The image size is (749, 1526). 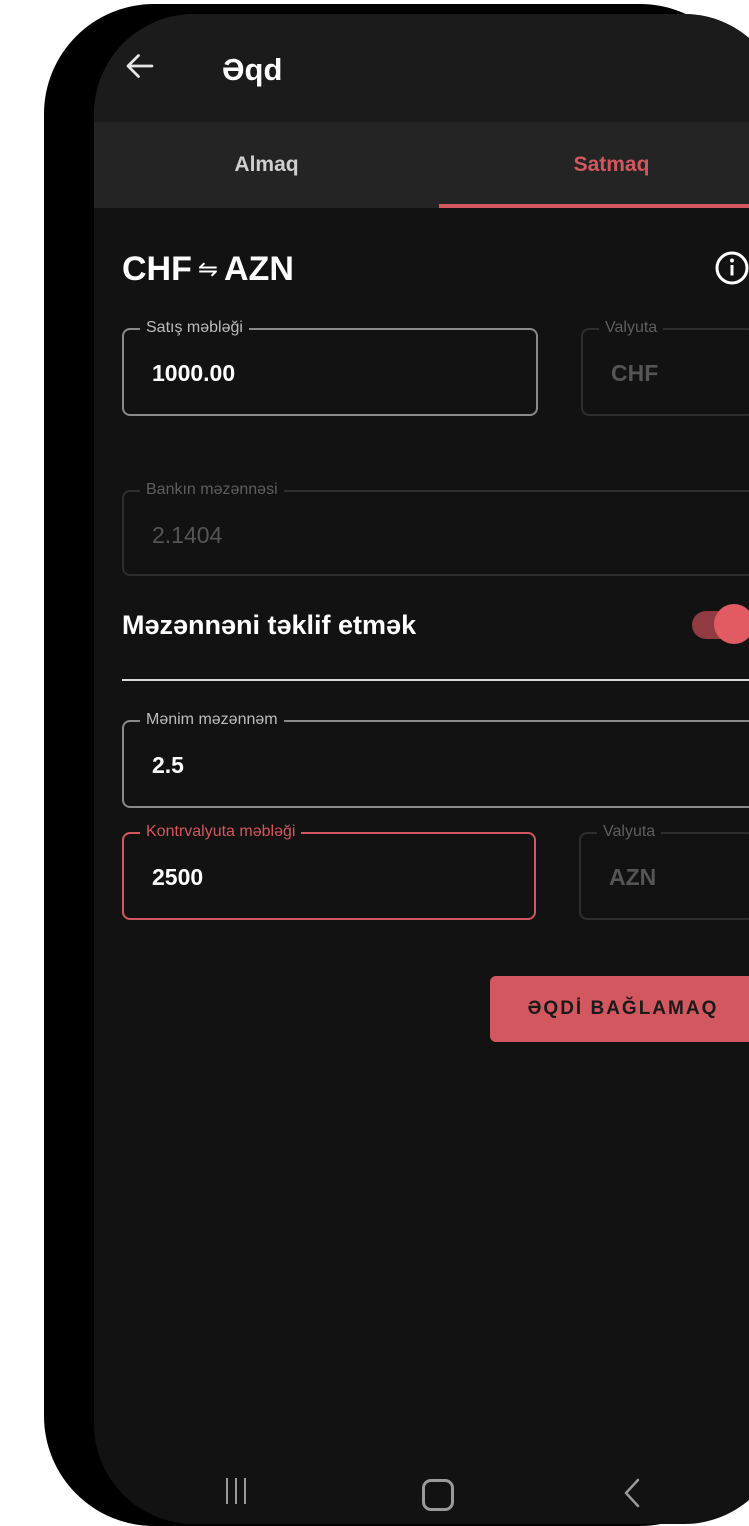 I want to click on currency-value-top: CHF, so click(x=635, y=373).